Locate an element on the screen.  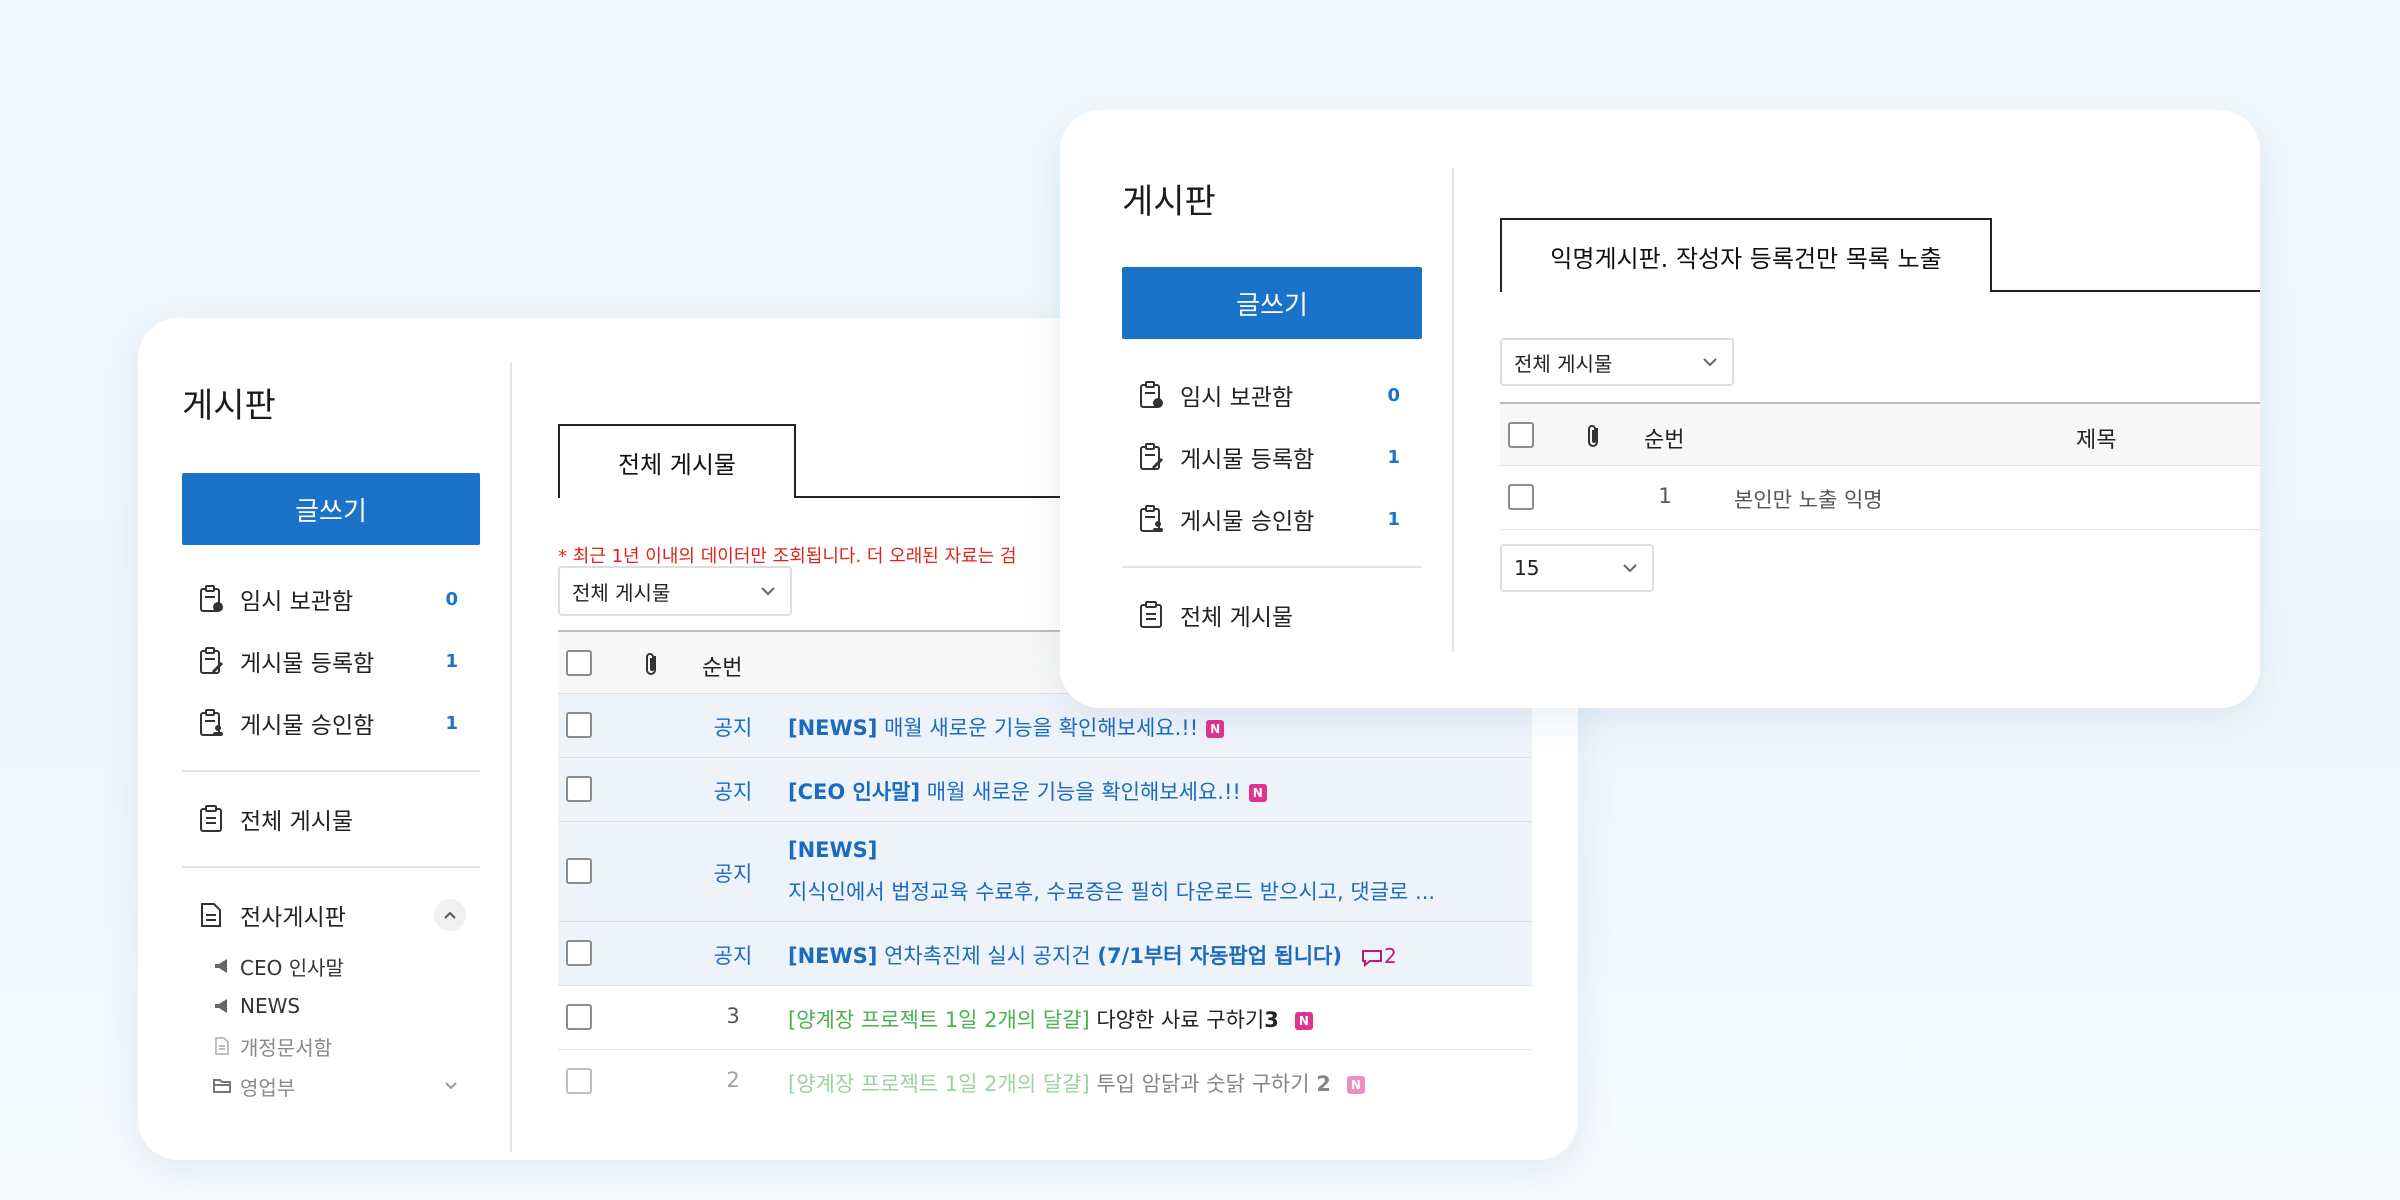
sidebar-subitem-ceo: CEO 인사말 is located at coordinates (331, 966).